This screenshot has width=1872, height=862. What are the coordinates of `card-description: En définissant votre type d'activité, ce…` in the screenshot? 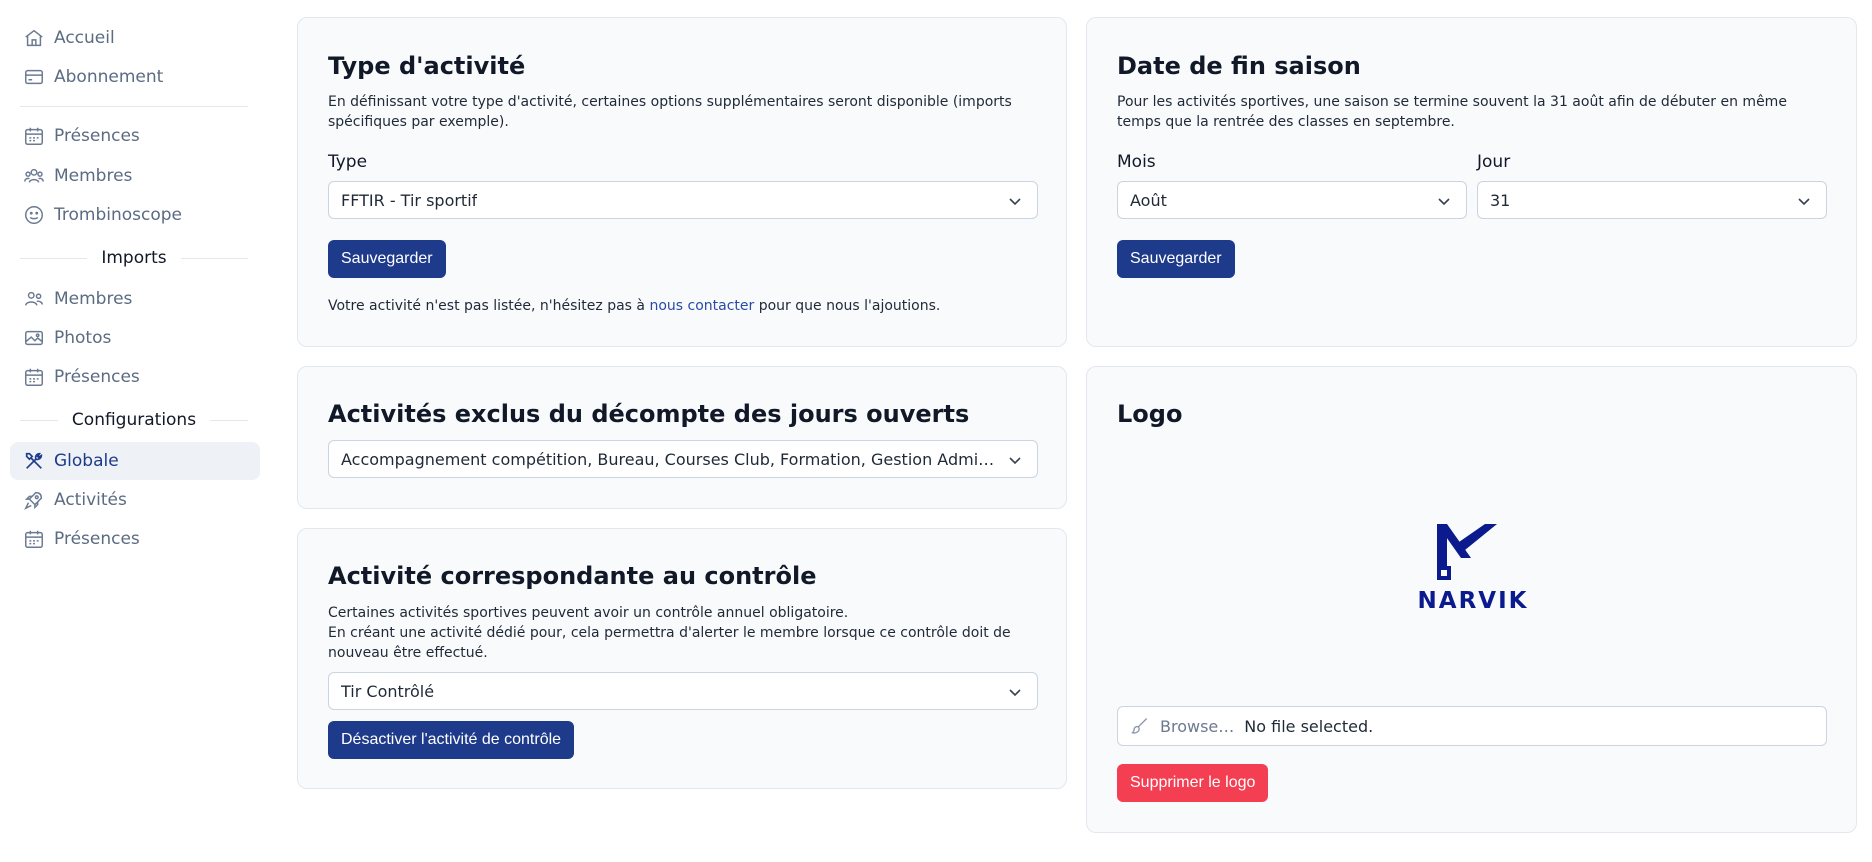 It's located at (670, 112).